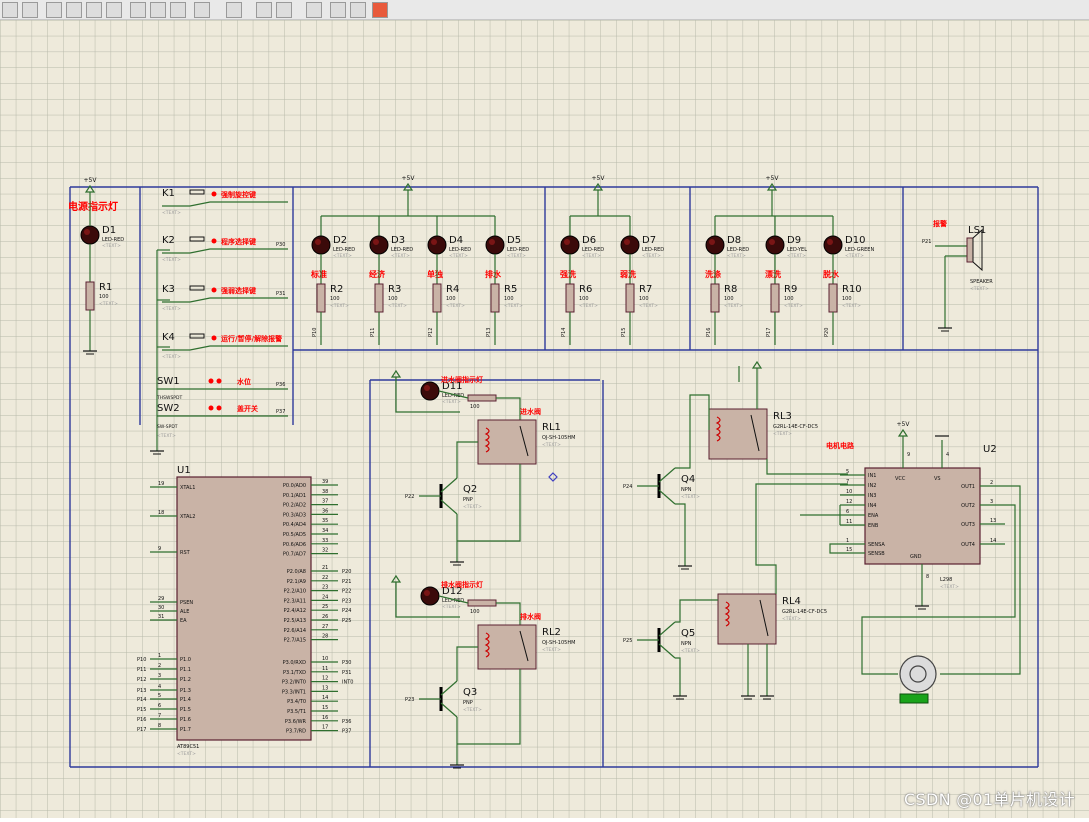 The width and height of the screenshot is (1089, 822). I want to click on component-icon, so click(314, 10).